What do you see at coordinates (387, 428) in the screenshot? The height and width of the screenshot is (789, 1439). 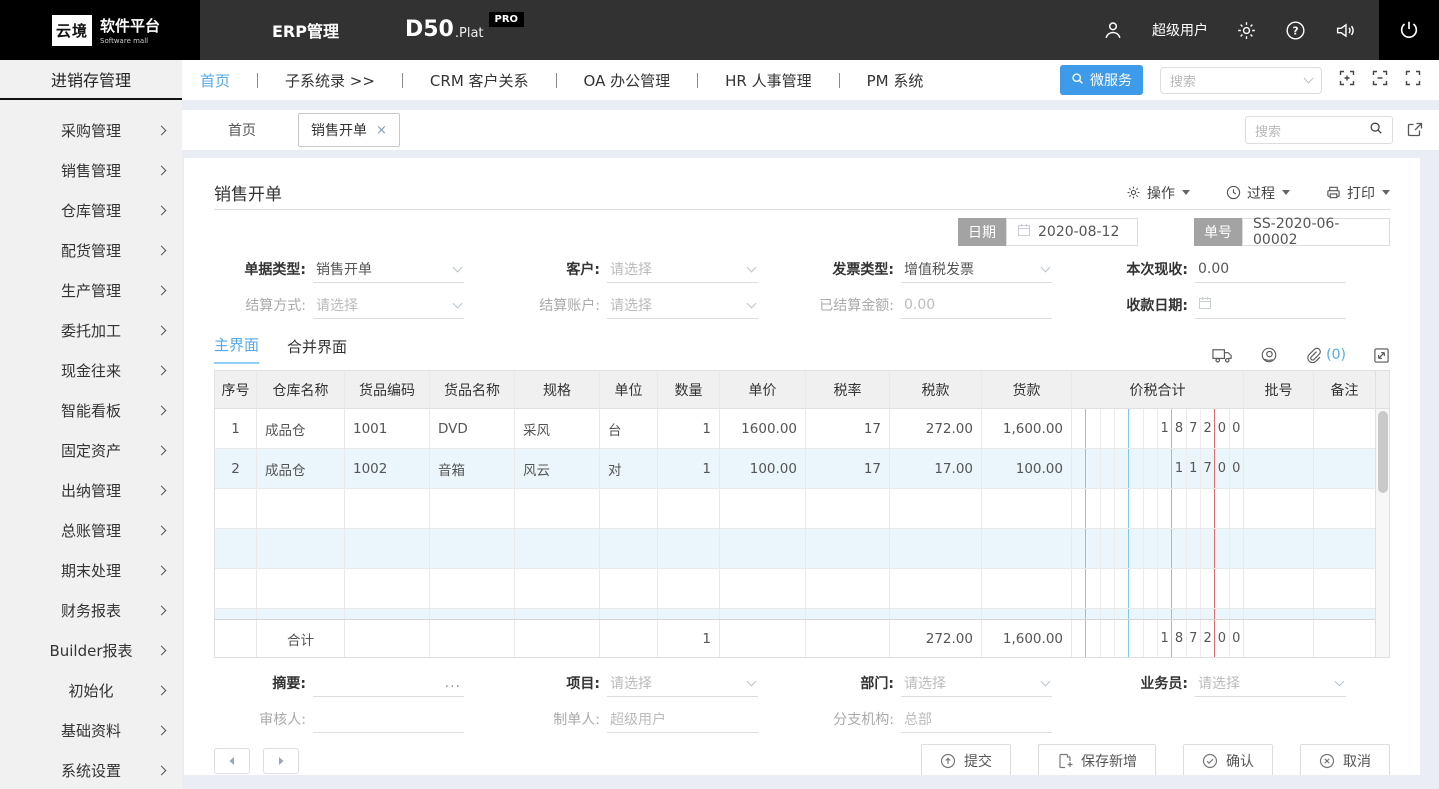 I see `cell: 1001` at bounding box center [387, 428].